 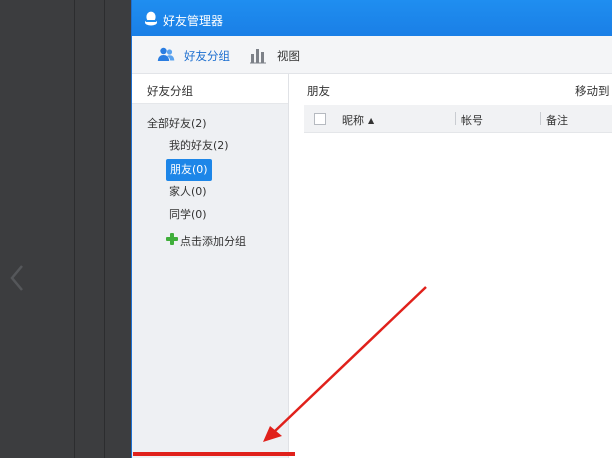 I want to click on sort-ascending-icon: ▲, so click(x=371, y=120).